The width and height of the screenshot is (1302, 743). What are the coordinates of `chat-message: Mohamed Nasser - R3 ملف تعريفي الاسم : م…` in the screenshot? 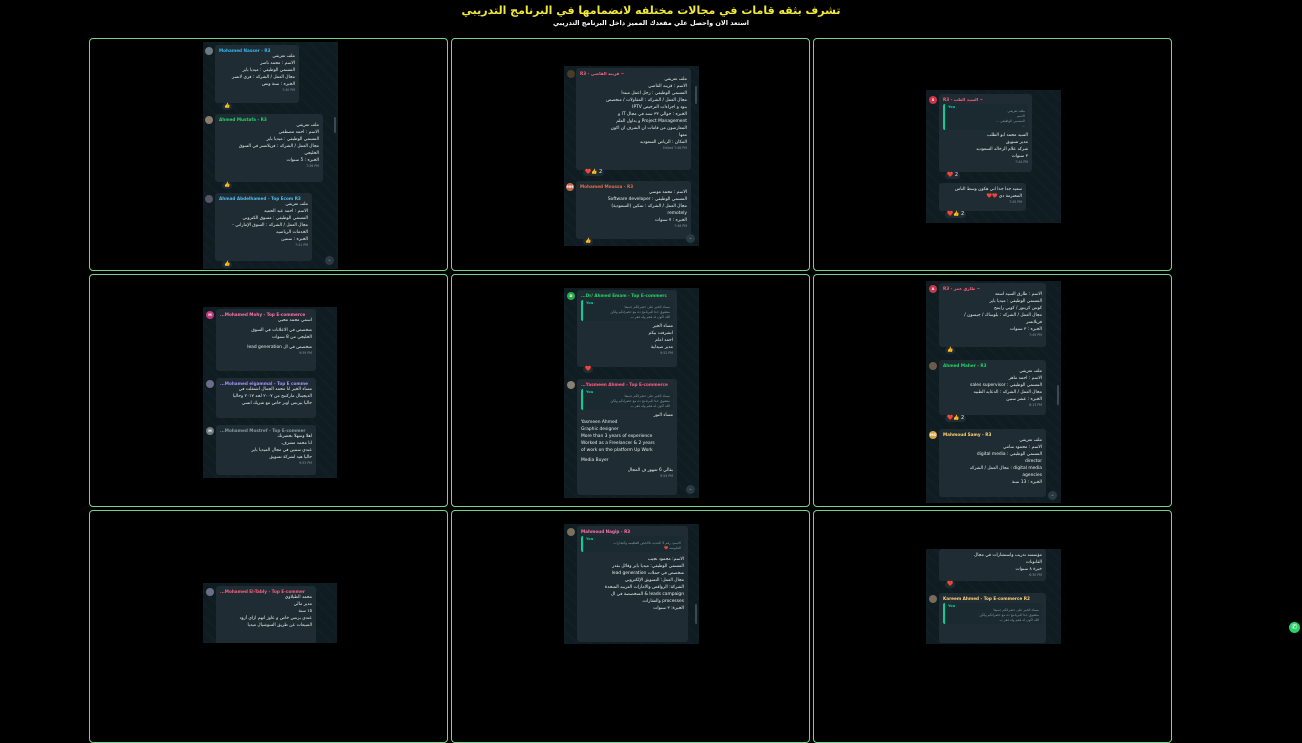 It's located at (257, 74).